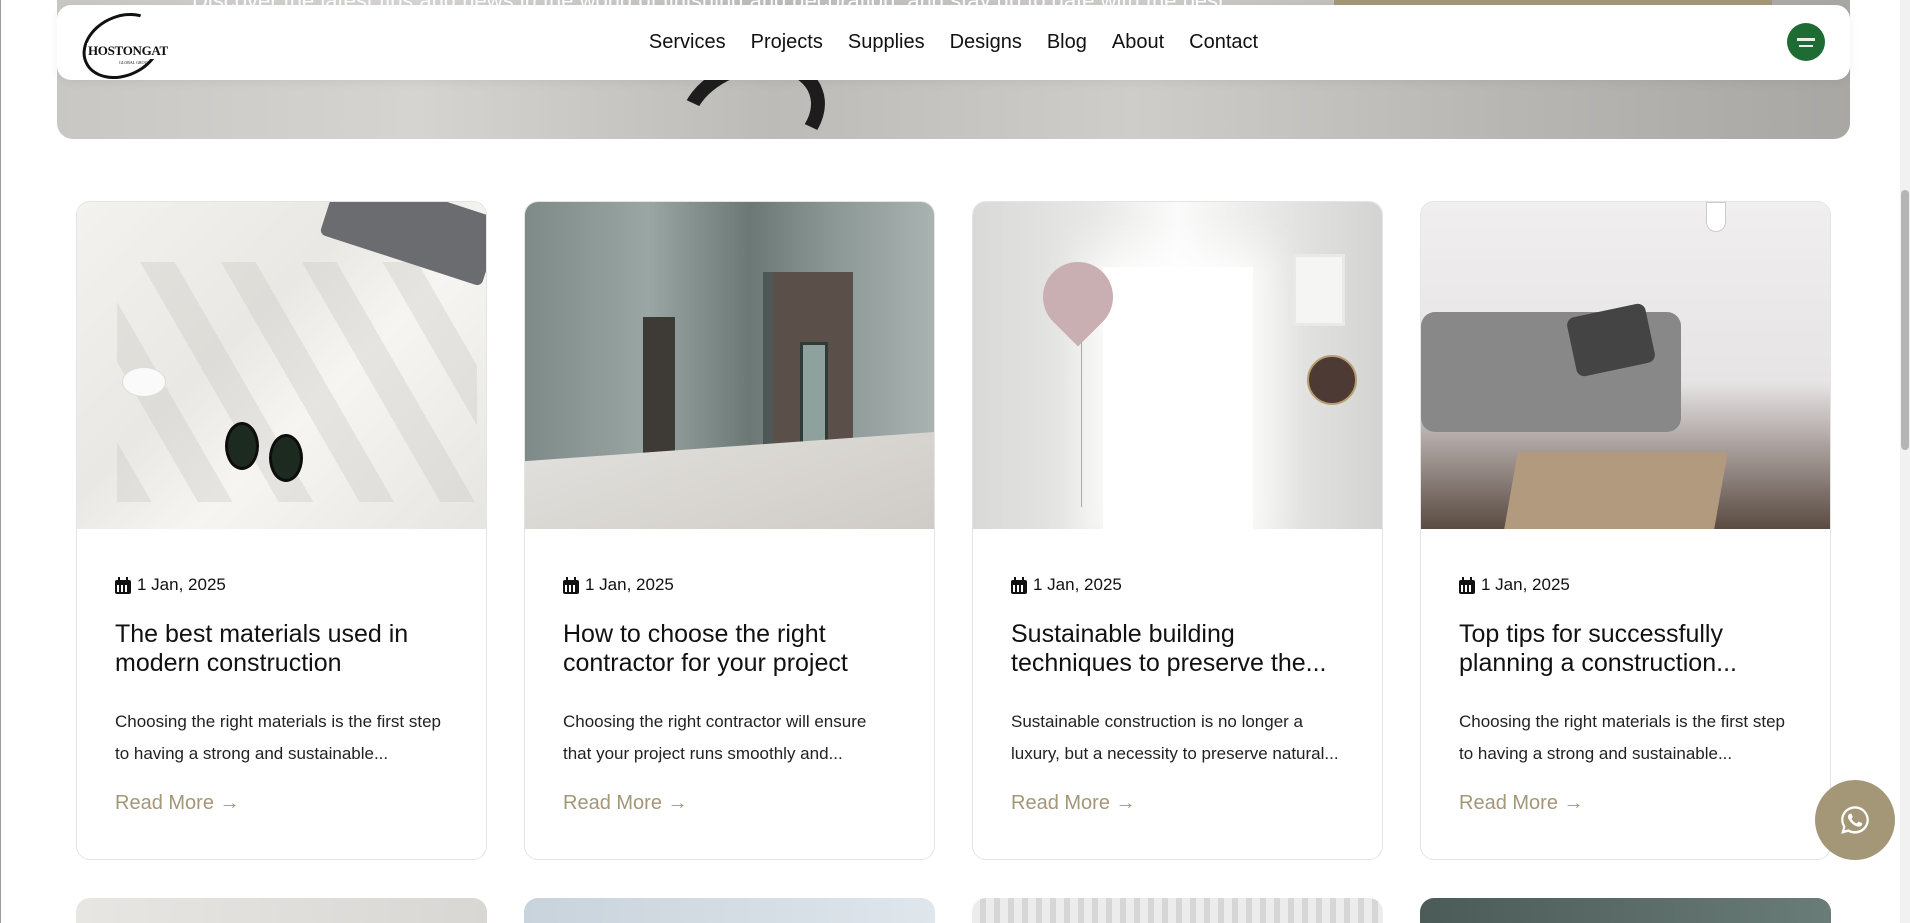 The width and height of the screenshot is (1910, 923). What do you see at coordinates (242, 446) in the screenshot?
I see `lens-left` at bounding box center [242, 446].